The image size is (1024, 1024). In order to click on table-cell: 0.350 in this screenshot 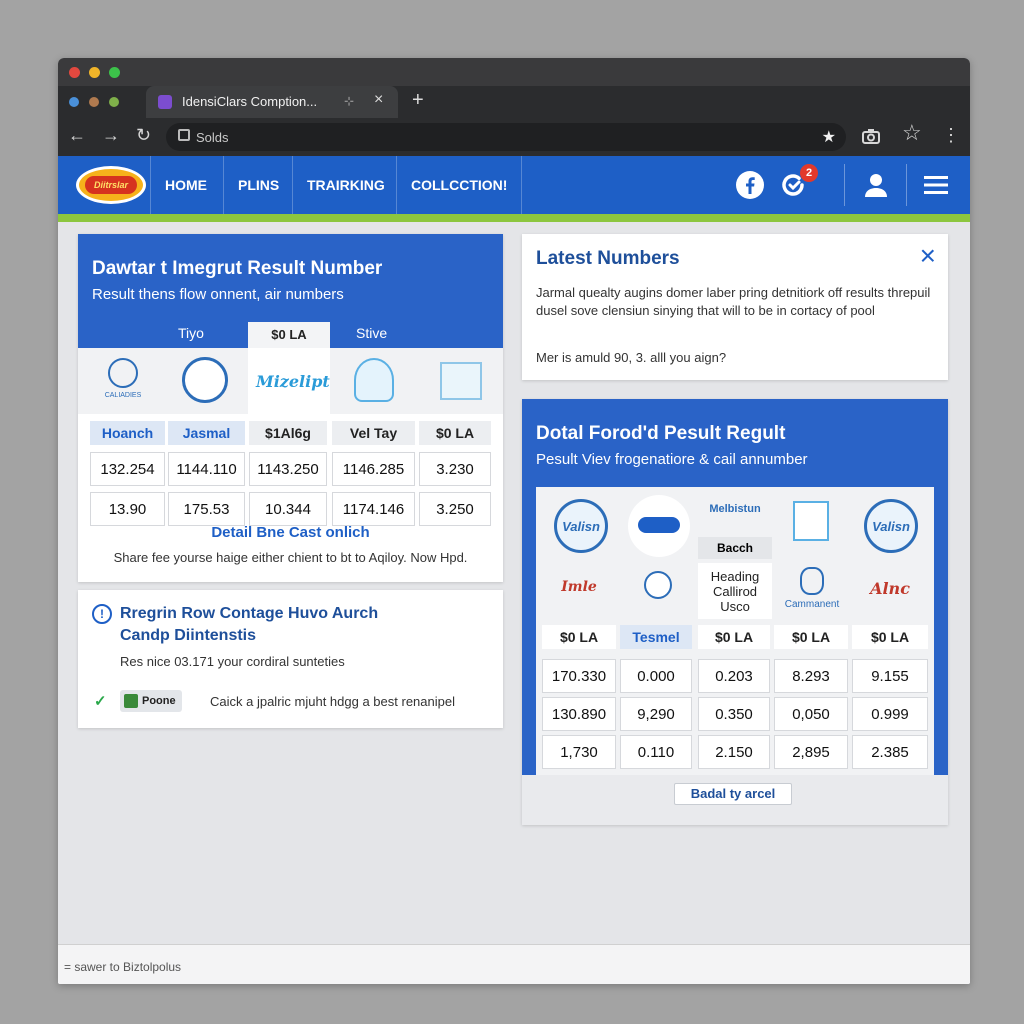, I will do `click(734, 714)`.